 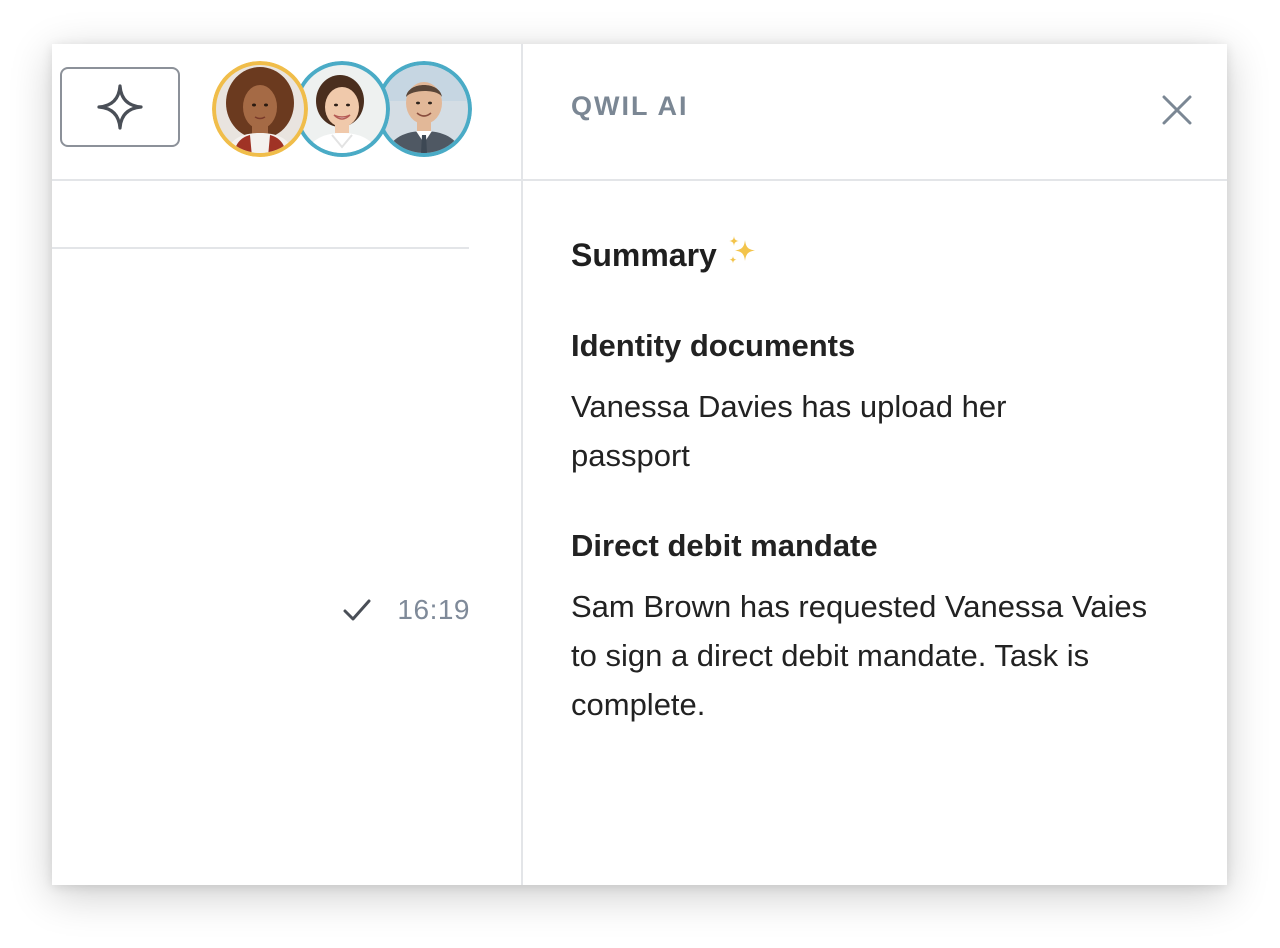 What do you see at coordinates (871, 255) in the screenshot?
I see `summary-heading: Summary` at bounding box center [871, 255].